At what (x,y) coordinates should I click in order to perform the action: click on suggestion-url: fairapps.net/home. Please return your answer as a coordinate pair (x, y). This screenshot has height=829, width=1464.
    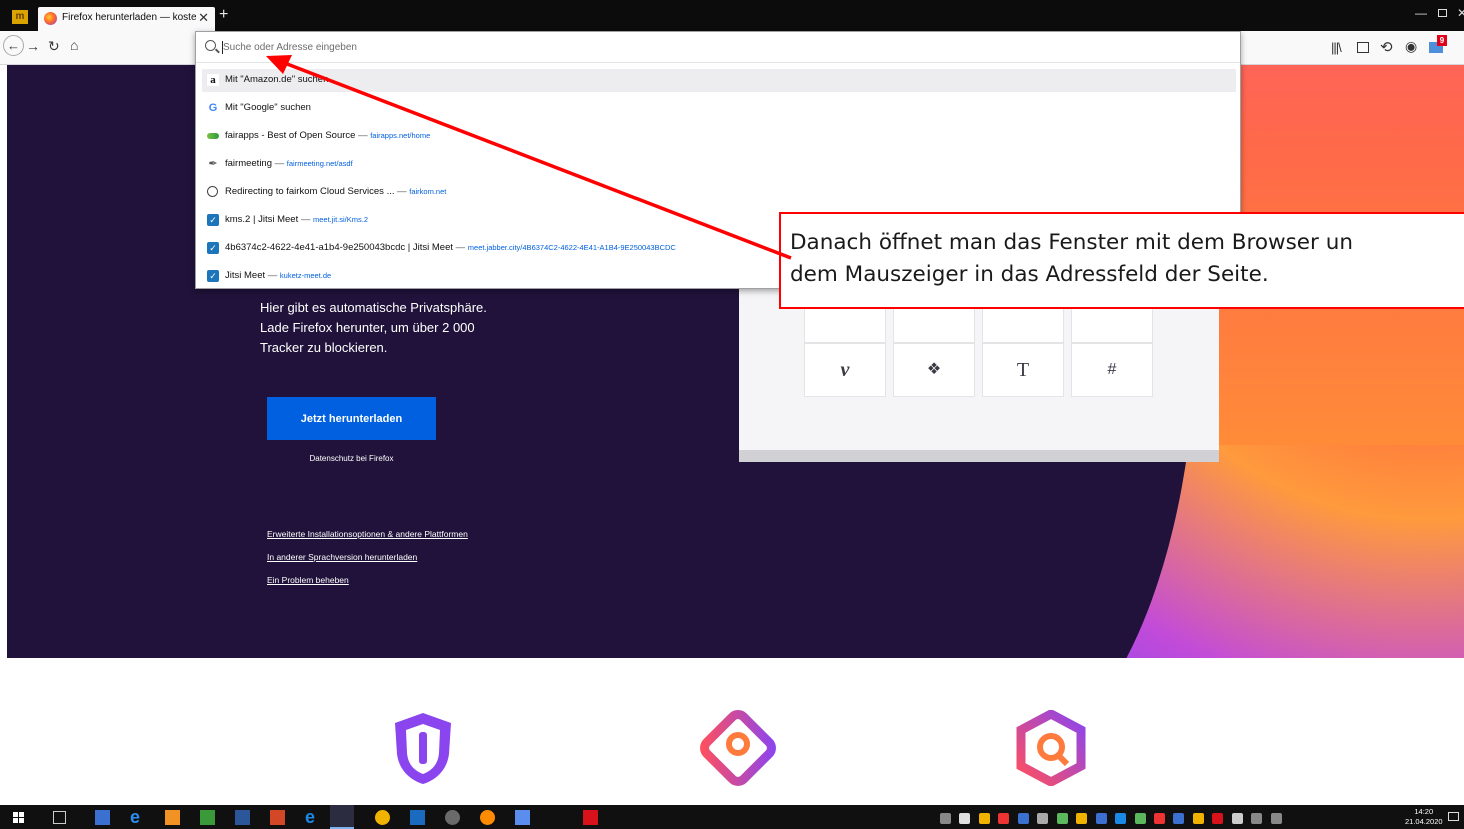
    Looking at the image, I should click on (400, 135).